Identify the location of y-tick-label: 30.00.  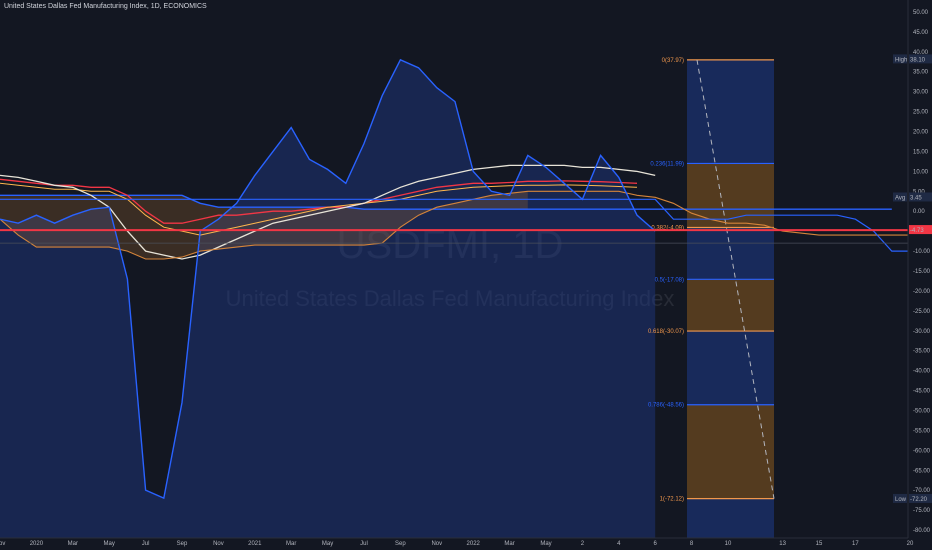
(921, 93).